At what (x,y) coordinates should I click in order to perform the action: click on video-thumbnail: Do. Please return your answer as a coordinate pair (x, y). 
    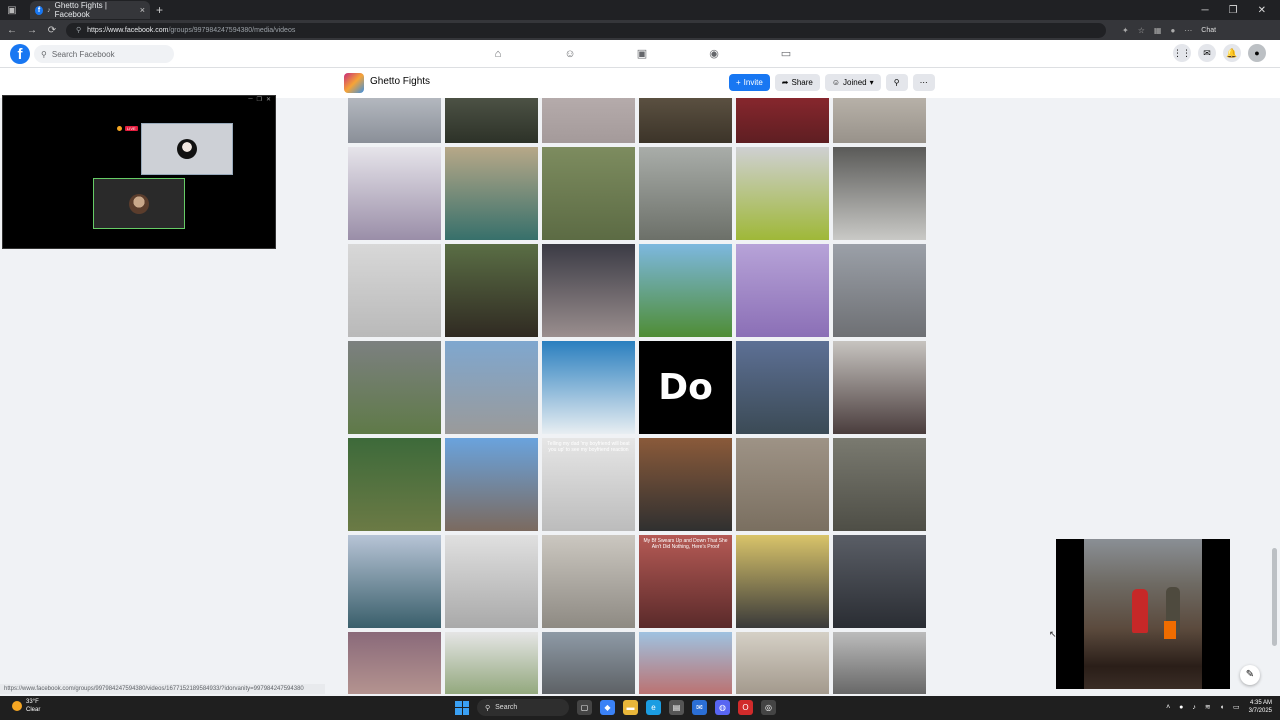
    Looking at the image, I should click on (685, 387).